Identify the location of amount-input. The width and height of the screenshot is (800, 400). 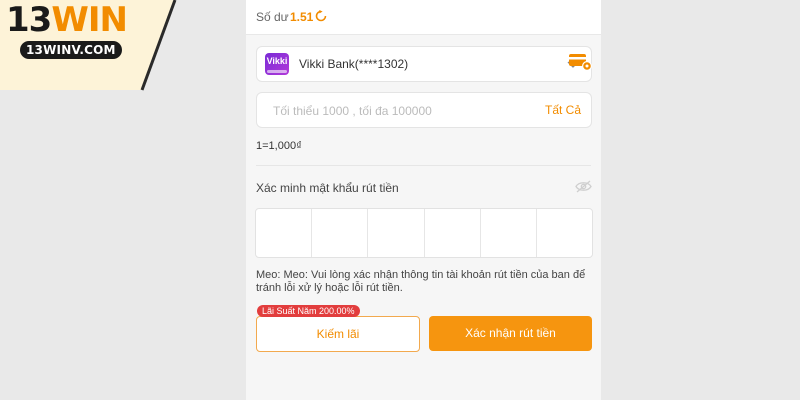
(398, 111).